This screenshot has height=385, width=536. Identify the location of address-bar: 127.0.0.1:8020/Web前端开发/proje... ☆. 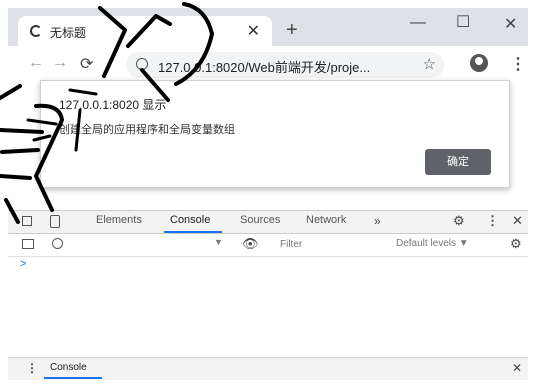
(285, 65).